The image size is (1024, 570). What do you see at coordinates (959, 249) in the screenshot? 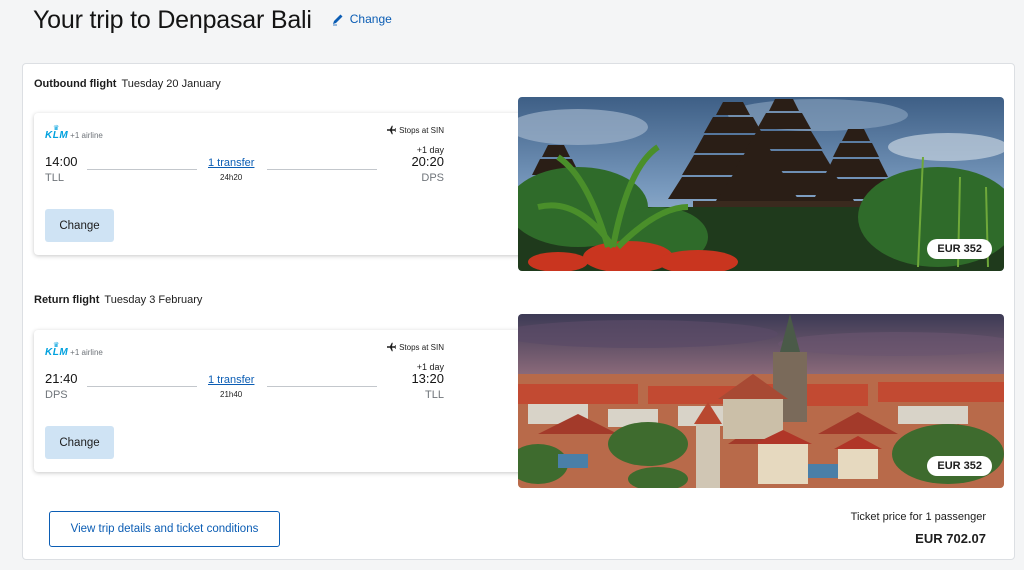
I see `outbound-price-badge: EUR 352` at bounding box center [959, 249].